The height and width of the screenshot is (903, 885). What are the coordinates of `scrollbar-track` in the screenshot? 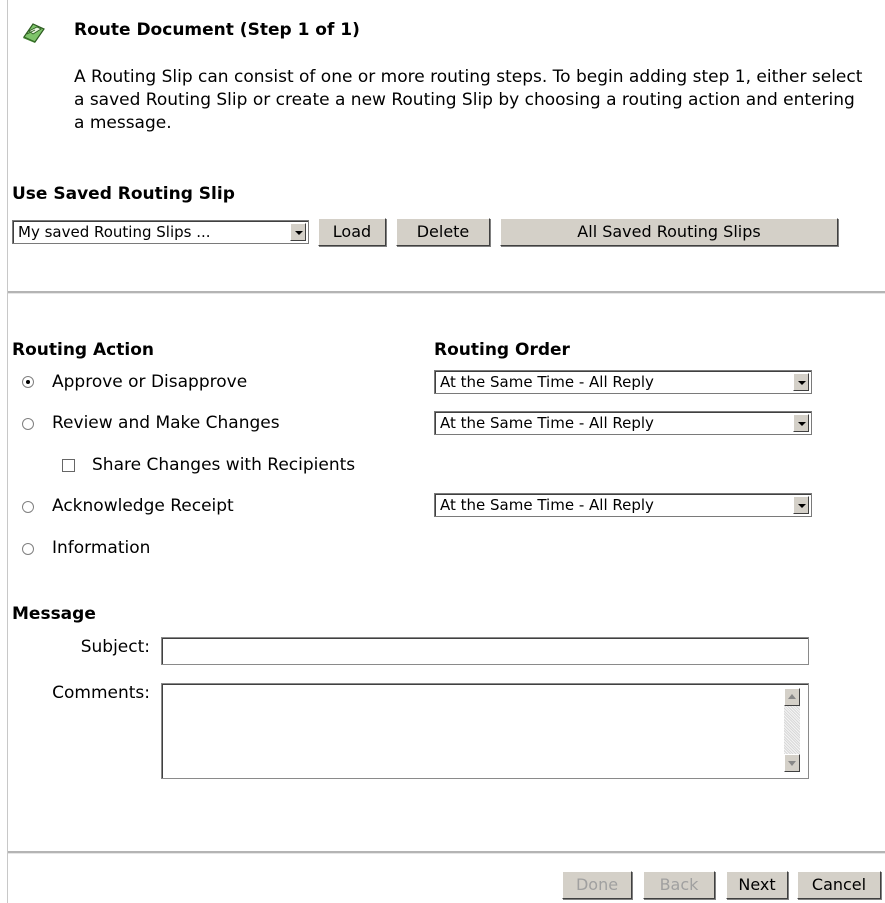 It's located at (792, 730).